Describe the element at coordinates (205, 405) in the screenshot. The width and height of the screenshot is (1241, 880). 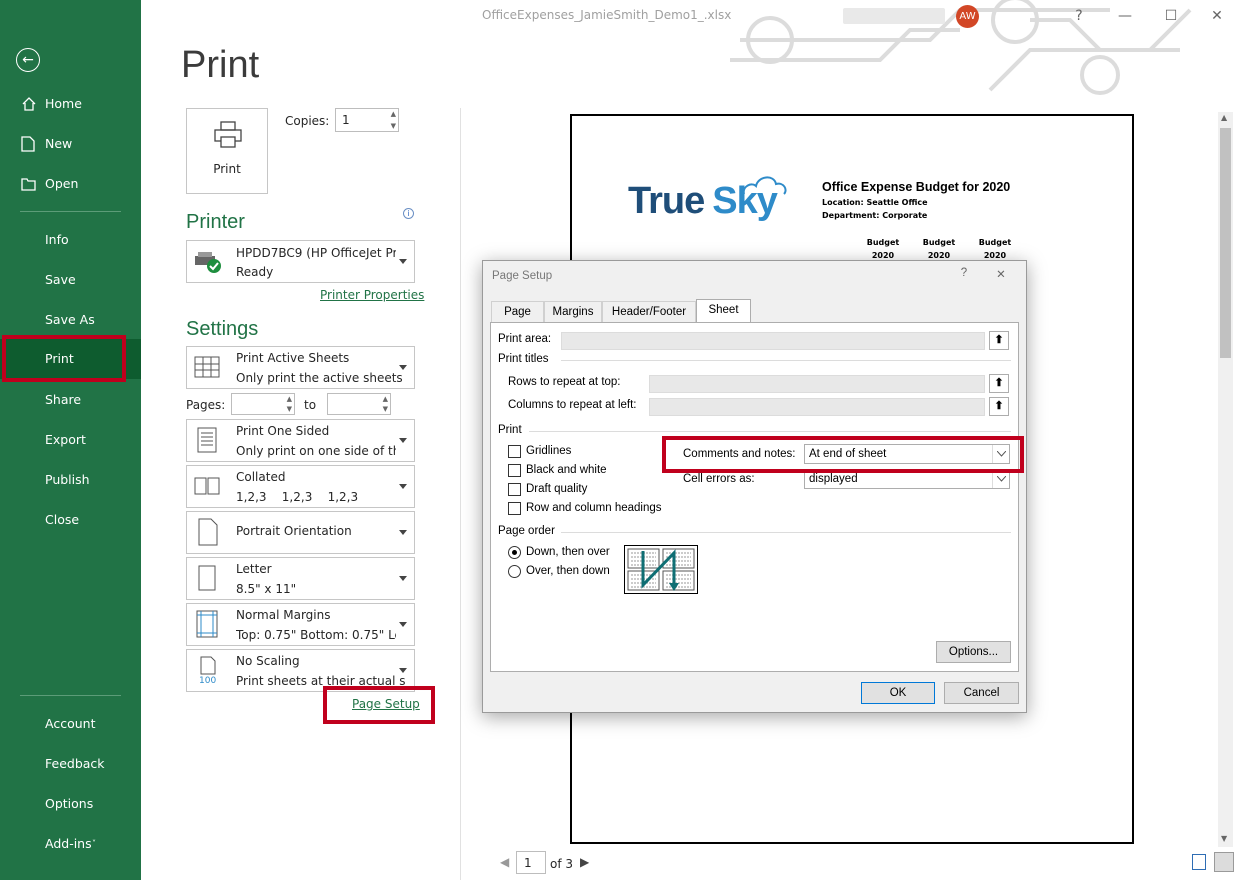
I see `pages-label: Pages:` at that location.